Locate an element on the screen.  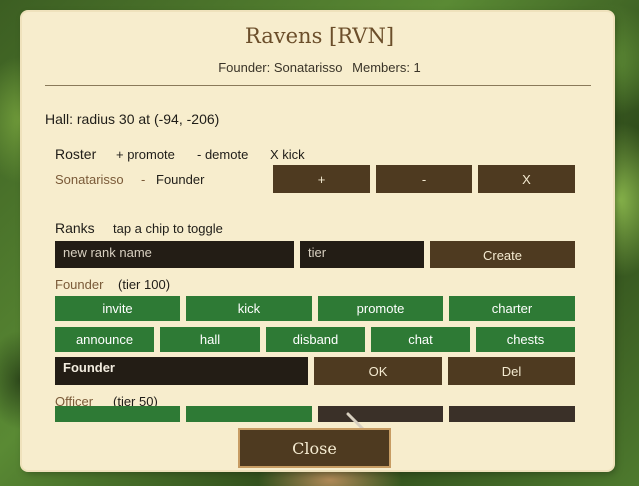
rank-ok-button: OK is located at coordinates (378, 371).